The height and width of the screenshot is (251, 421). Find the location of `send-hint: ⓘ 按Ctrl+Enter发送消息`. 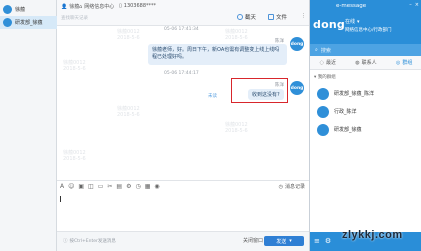

send-hint: ⓘ 按Ctrl+Enter发送消息 is located at coordinates (89, 241).